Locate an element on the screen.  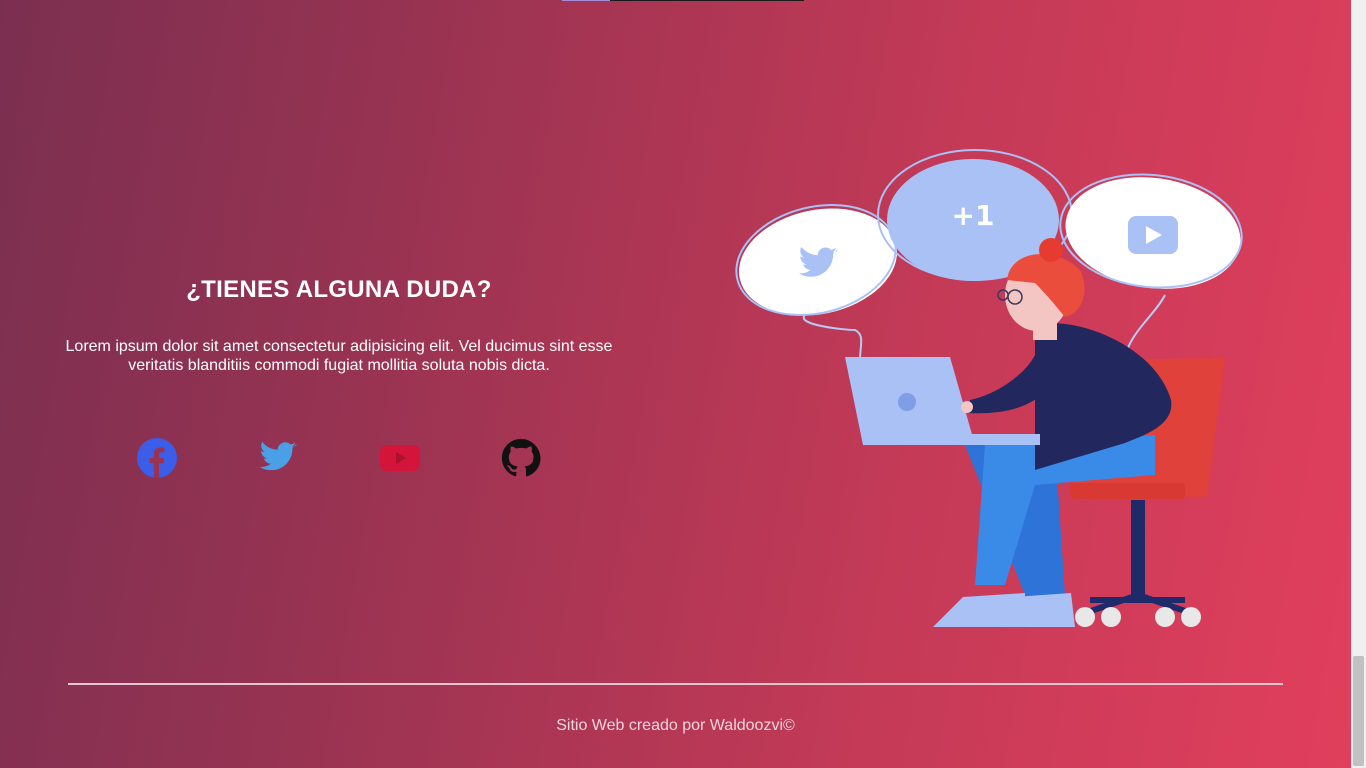
facebook-icon is located at coordinates (157, 458).